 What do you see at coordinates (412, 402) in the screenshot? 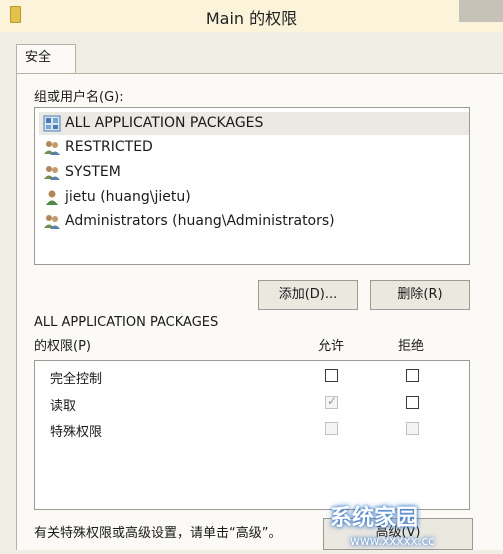
I see `deny-read-checkbox` at bounding box center [412, 402].